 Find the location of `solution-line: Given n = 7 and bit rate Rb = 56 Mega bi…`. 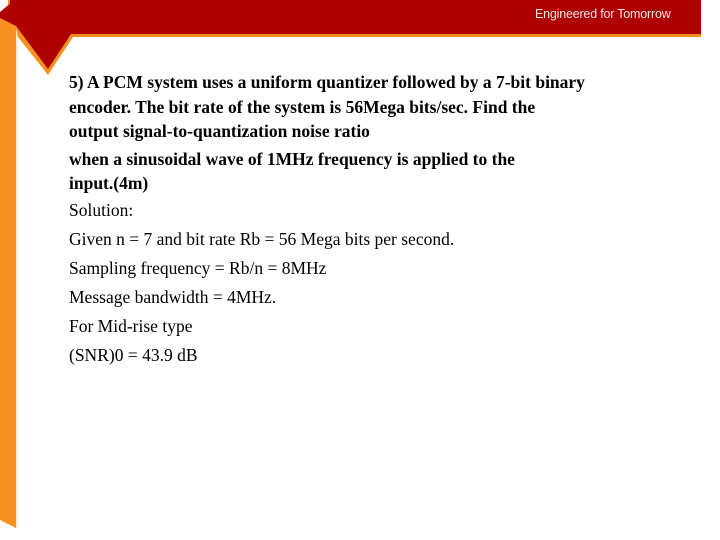

solution-line: Given n = 7 and bit rate Rb = 56 Mega bi… is located at coordinates (262, 238).